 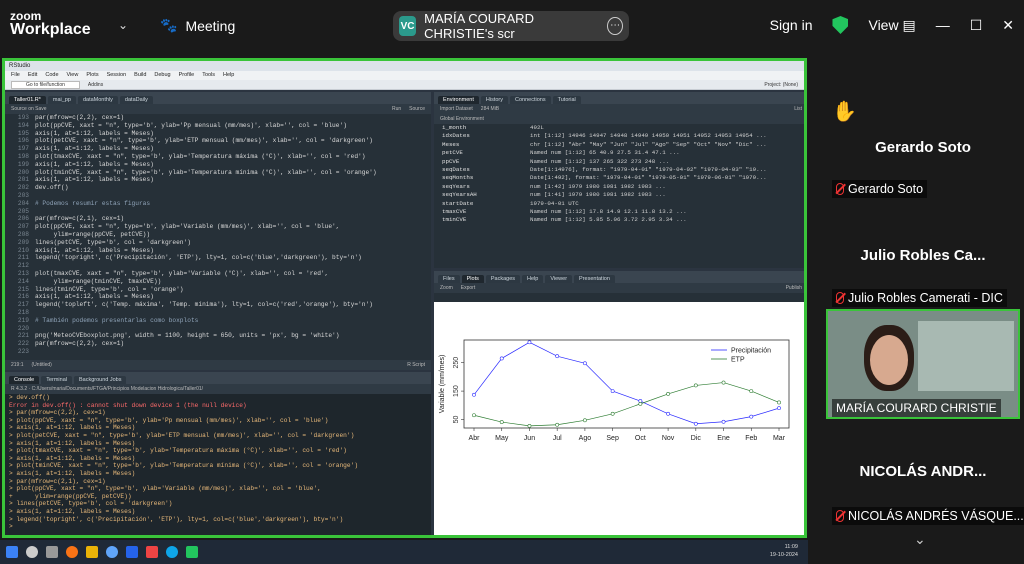 What do you see at coordinates (781, 85) in the screenshot?
I see `project-button: Project: (None)` at bounding box center [781, 85].